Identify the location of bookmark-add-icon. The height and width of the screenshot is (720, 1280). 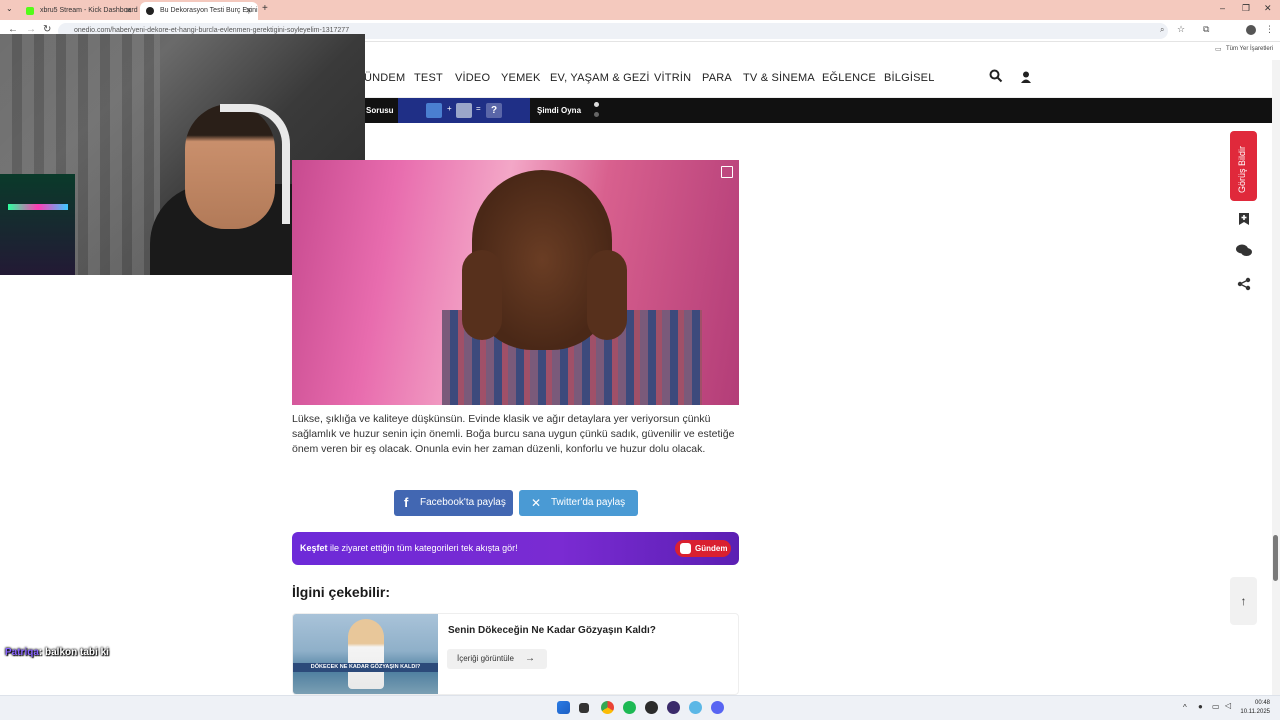
(1244, 220).